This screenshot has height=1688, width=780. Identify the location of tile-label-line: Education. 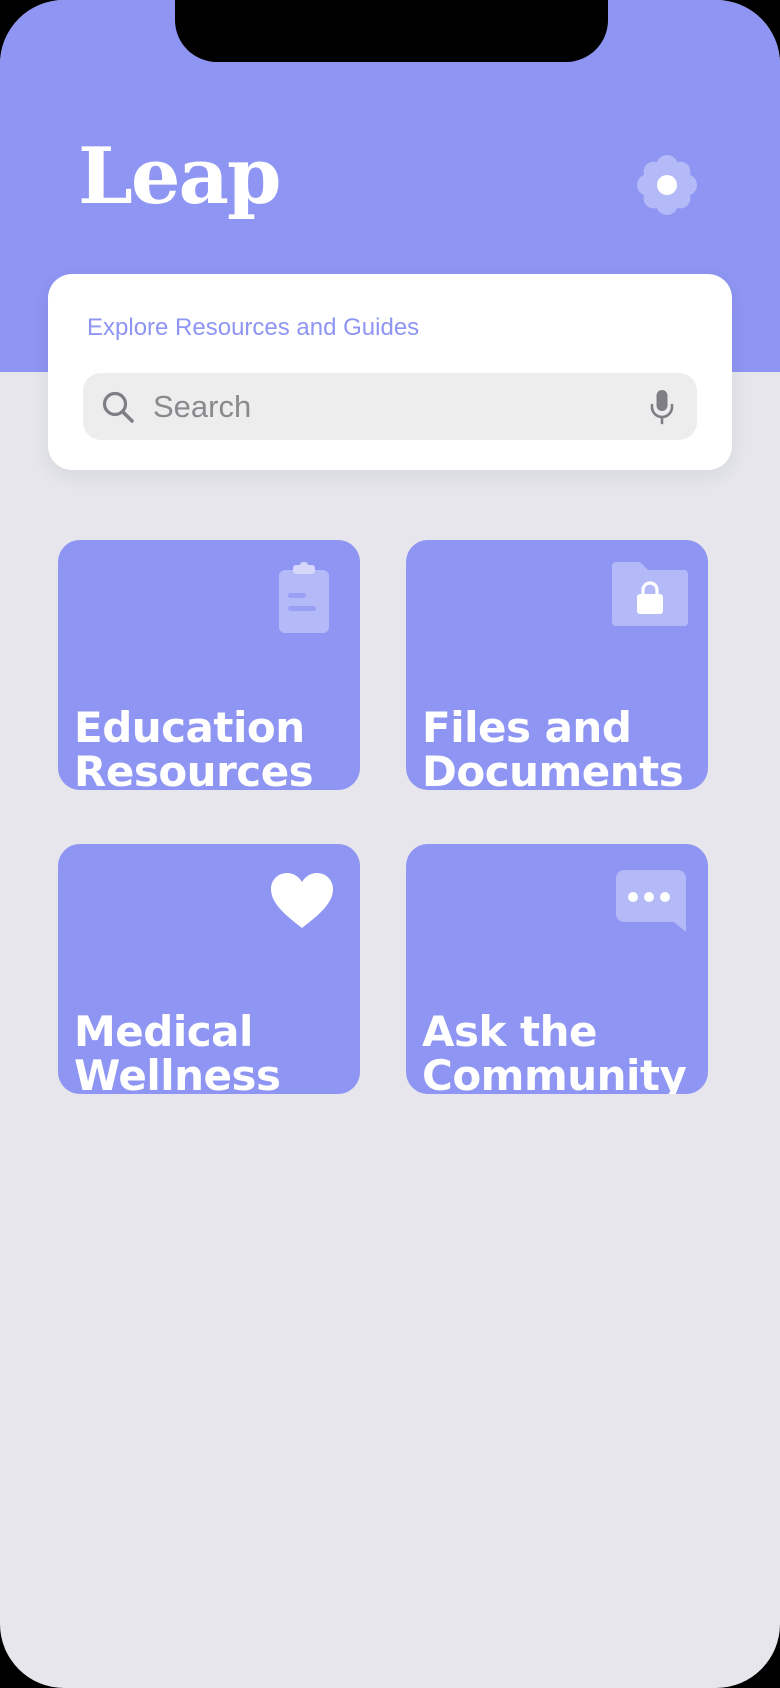
(189, 727).